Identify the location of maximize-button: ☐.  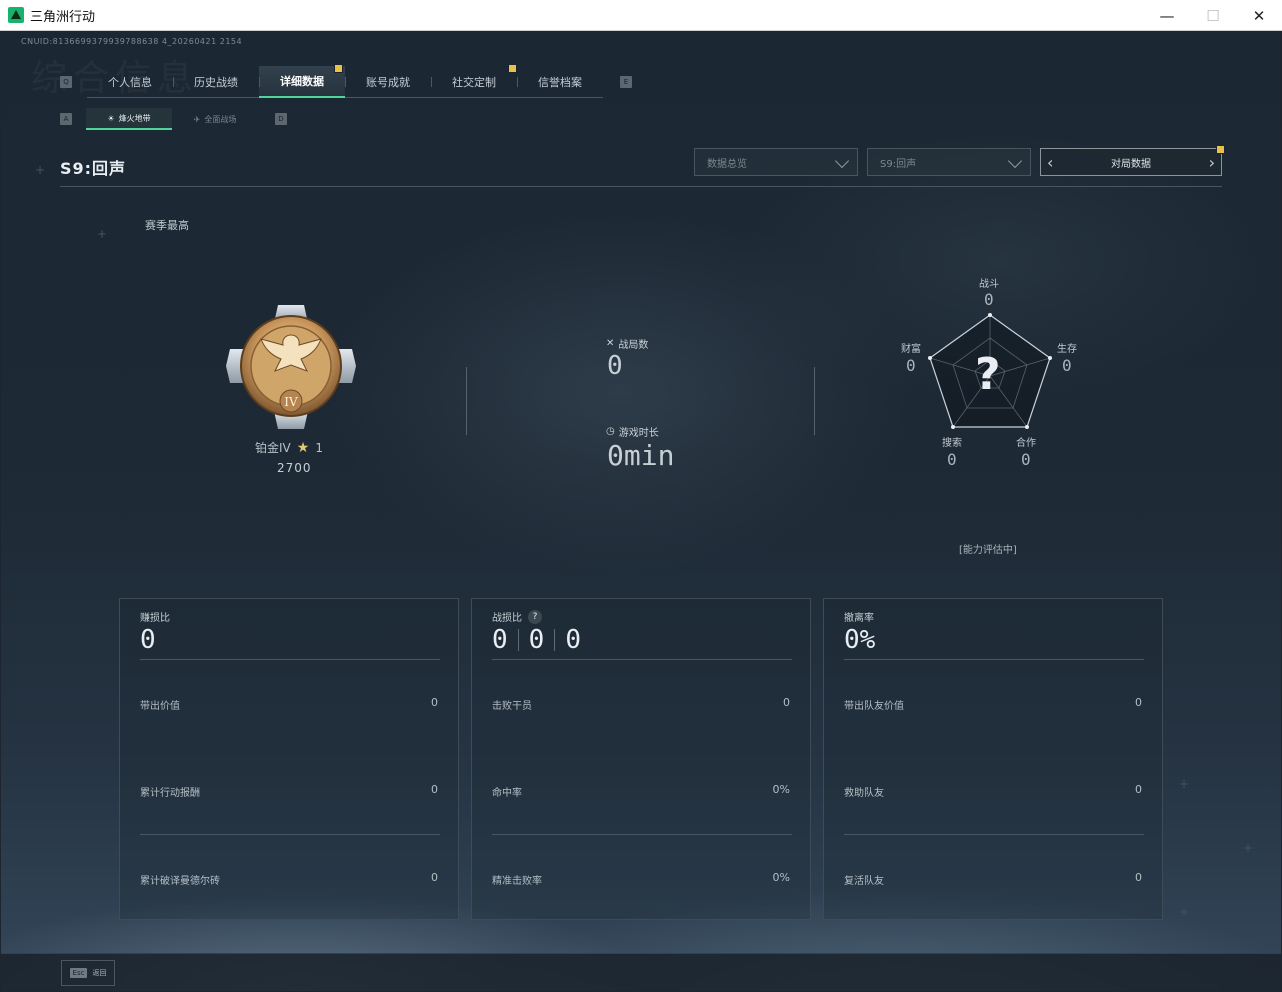
(1213, 15).